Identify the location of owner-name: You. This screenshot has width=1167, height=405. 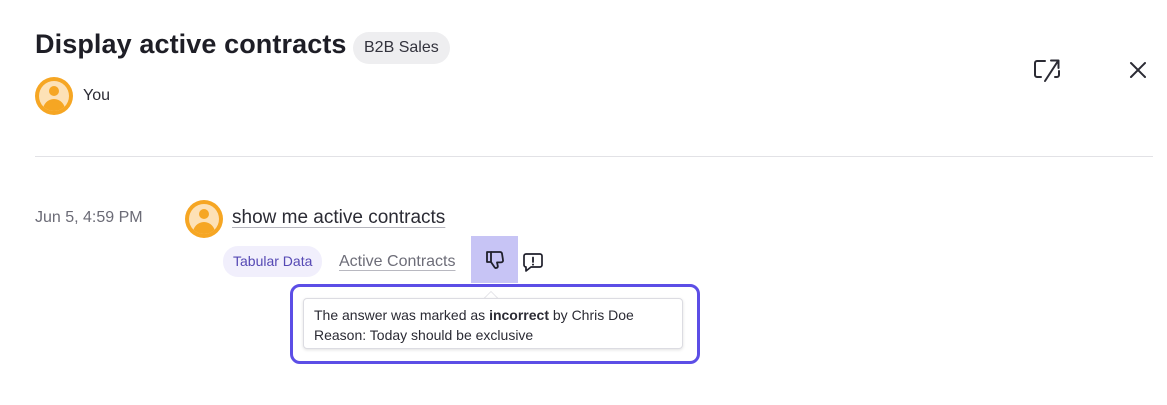
(96, 95).